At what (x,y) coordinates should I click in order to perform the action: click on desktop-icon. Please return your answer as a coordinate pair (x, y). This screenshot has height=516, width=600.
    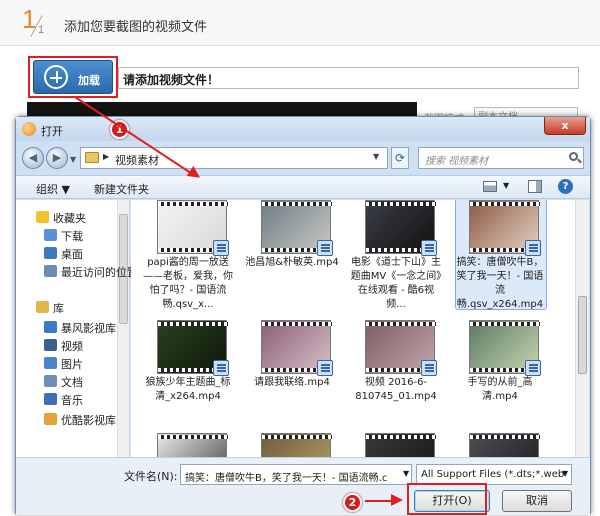
    Looking at the image, I should click on (50, 253).